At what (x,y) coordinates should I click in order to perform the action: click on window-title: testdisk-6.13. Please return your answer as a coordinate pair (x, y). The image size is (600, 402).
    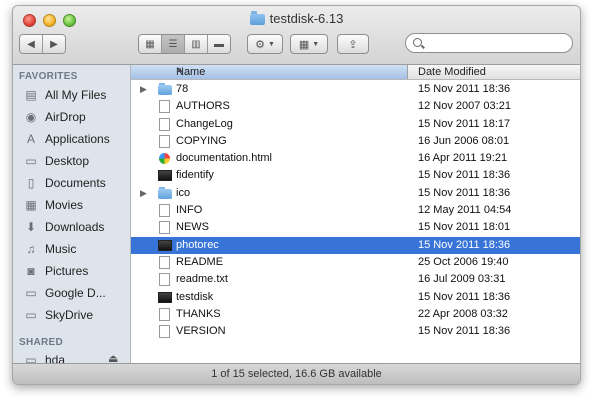
    Looking at the image, I should click on (296, 18).